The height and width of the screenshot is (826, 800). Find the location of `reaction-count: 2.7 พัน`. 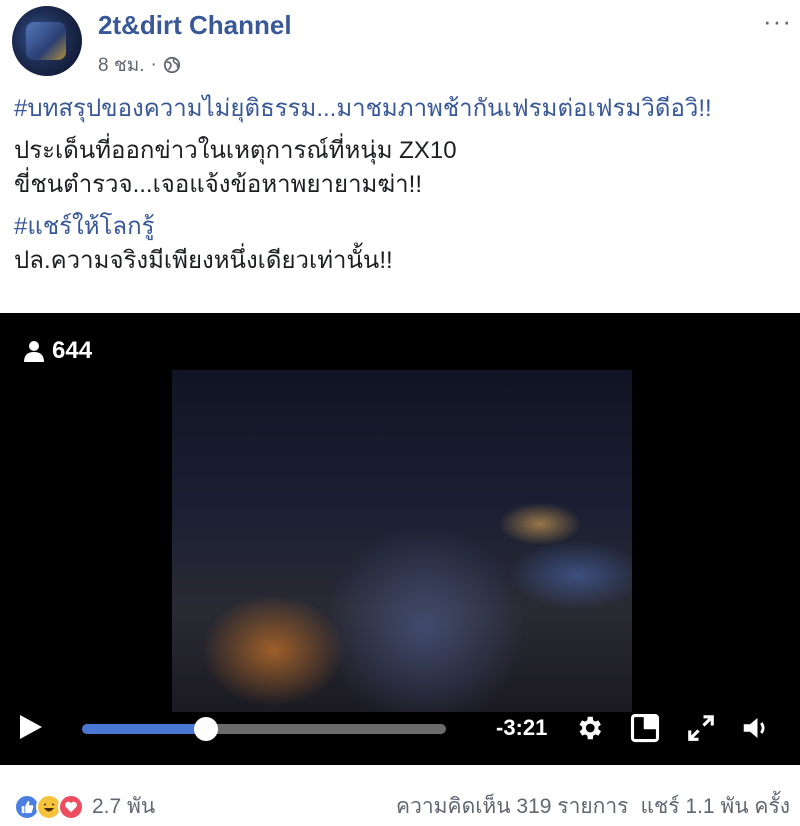

reaction-count: 2.7 พัน is located at coordinates (124, 806).